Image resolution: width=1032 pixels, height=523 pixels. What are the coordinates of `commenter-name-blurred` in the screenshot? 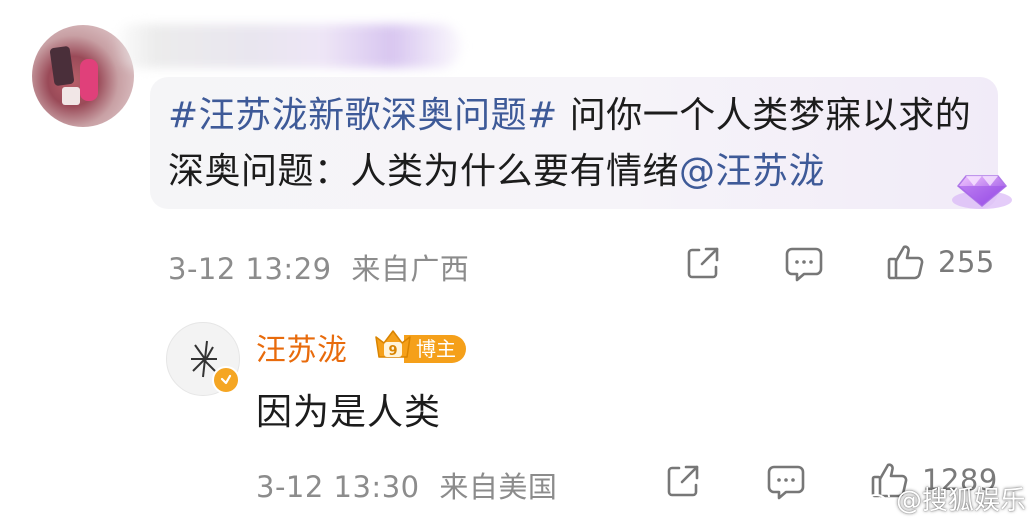 It's located at (287, 46).